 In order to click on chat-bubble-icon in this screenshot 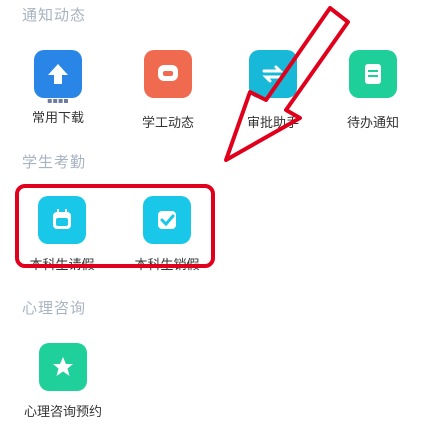, I will do `click(168, 74)`.